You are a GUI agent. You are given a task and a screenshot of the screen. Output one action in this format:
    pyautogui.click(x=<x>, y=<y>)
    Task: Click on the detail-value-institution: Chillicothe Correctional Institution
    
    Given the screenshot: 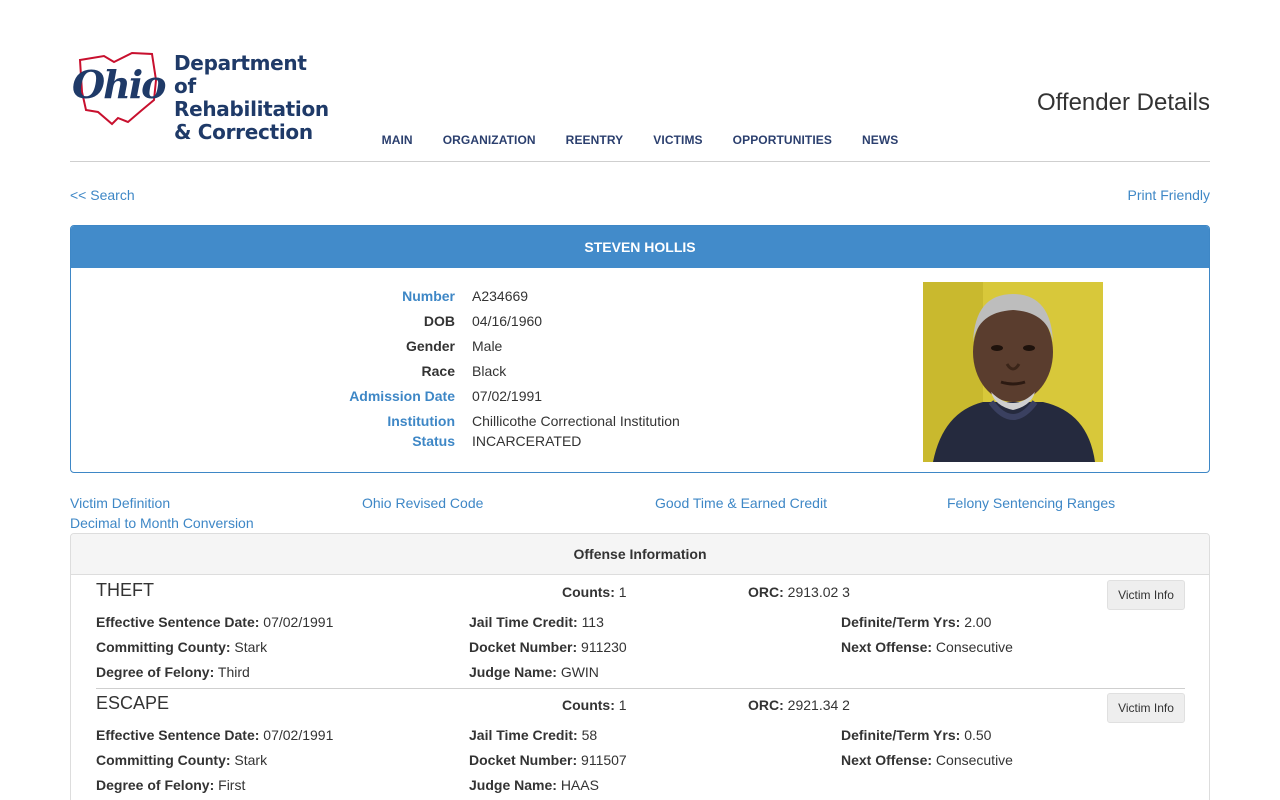 What is the action you would take?
    pyautogui.click(x=576, y=421)
    